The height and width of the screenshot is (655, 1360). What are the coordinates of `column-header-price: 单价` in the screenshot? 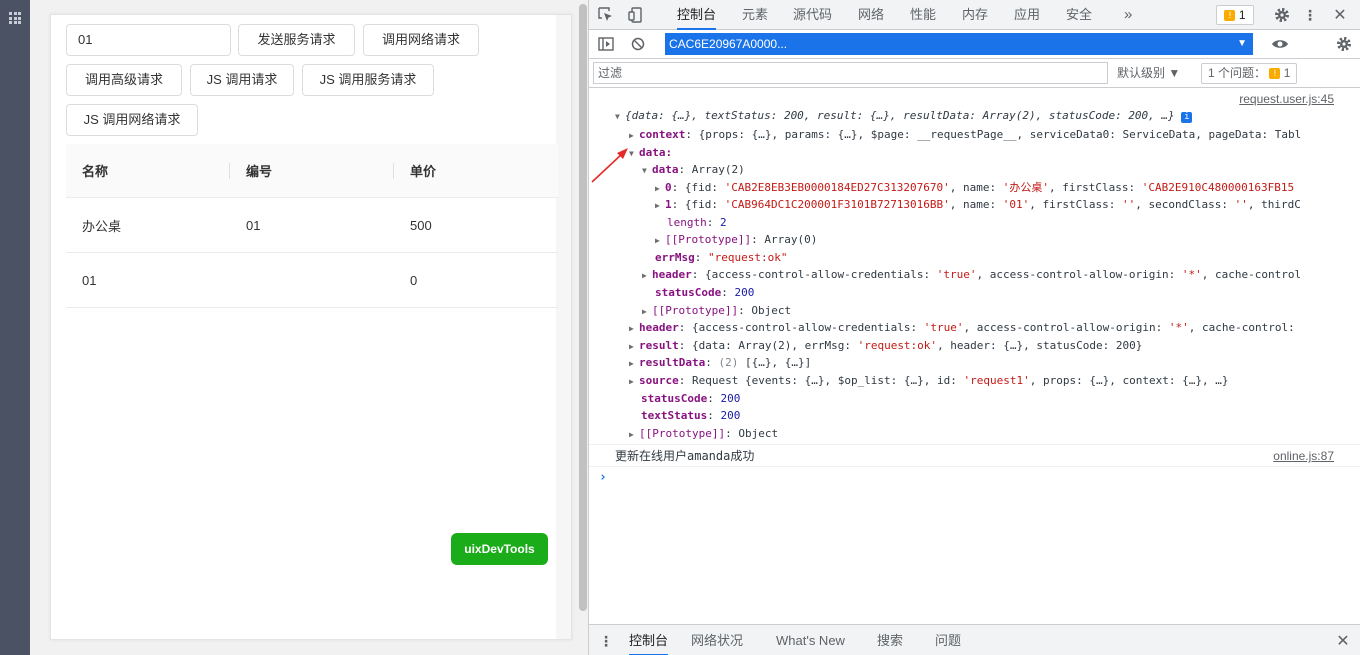 It's located at (476, 170).